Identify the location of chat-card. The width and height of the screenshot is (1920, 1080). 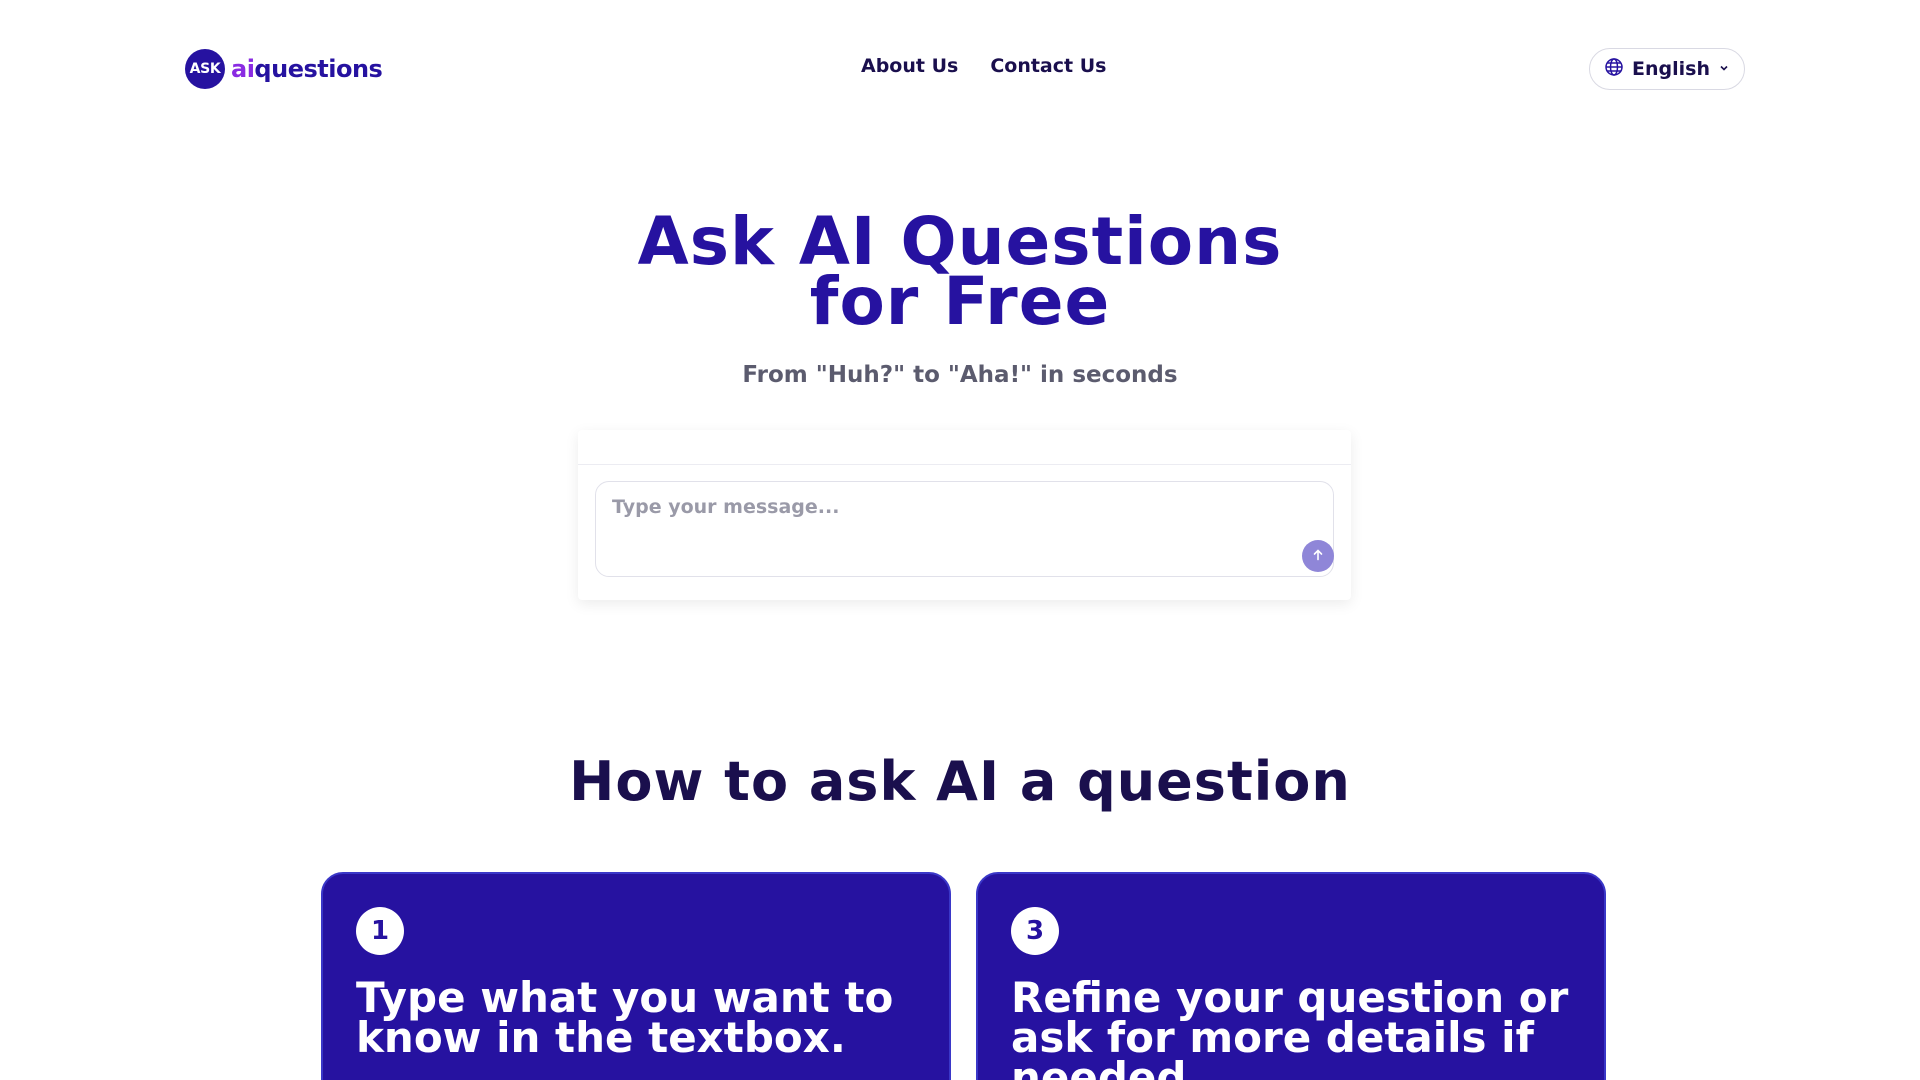
(964, 515).